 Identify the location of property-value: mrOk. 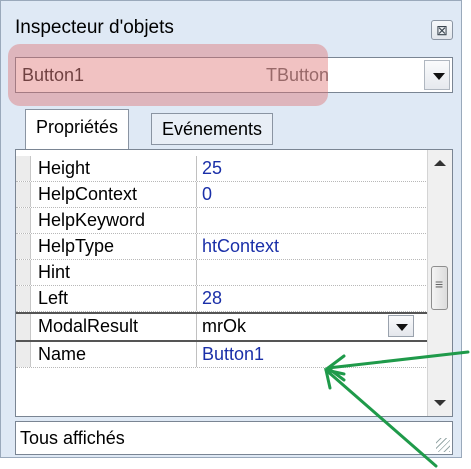
(224, 326).